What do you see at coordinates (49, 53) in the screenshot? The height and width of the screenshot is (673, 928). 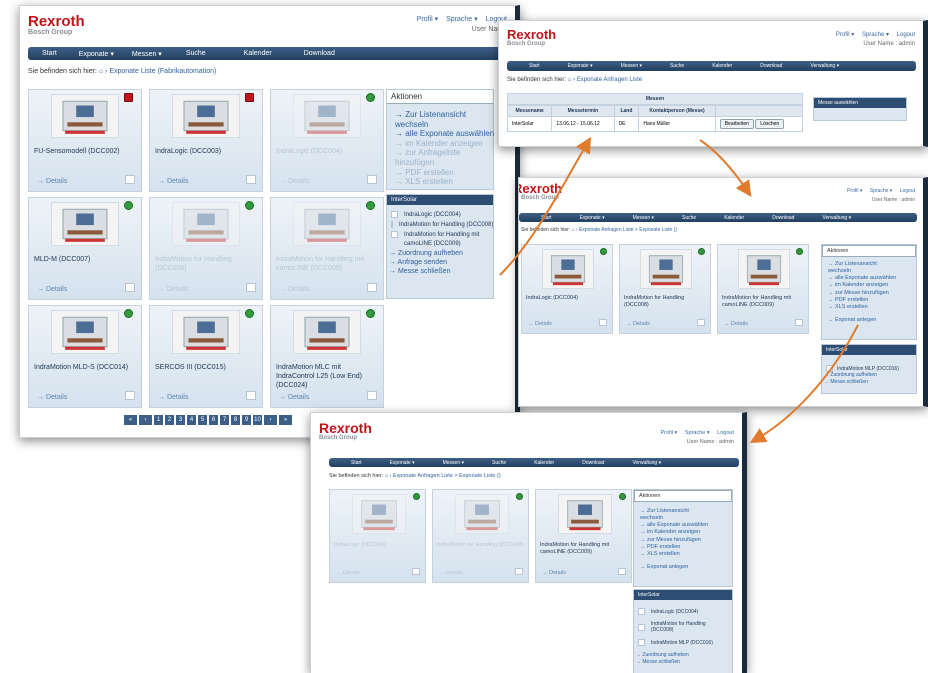 I see `nav-start: Start` at bounding box center [49, 53].